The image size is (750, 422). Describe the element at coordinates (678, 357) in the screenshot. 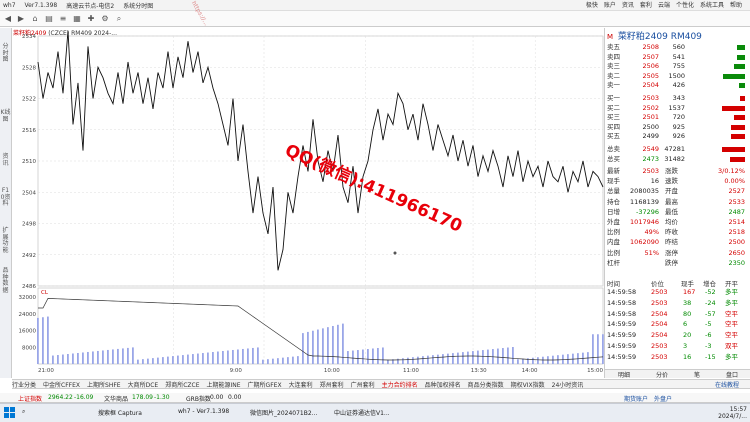

I see `trade-row: 14:59:59 2503 16 -15 多平` at that location.